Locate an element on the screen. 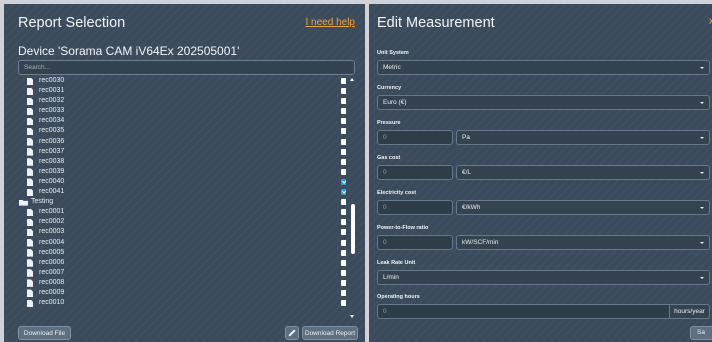  pencil-icon is located at coordinates (292, 333).